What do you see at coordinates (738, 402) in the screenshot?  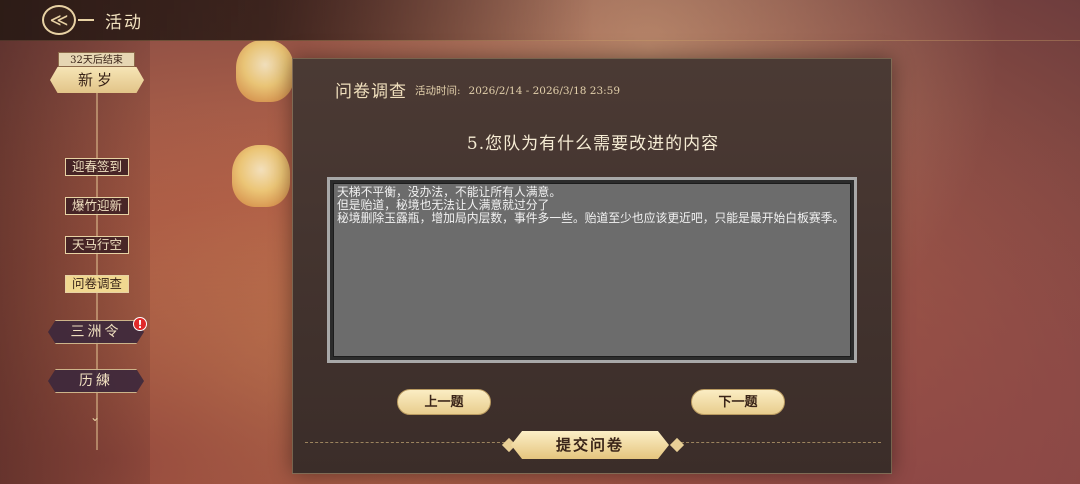 I see `next-question-button: 下一题` at bounding box center [738, 402].